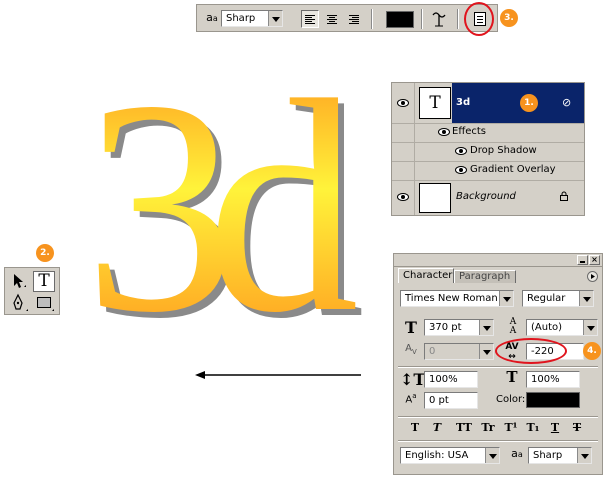 Image resolution: width=607 pixels, height=481 pixels. What do you see at coordinates (488, 197) in the screenshot?
I see `layer-row-background: Background` at bounding box center [488, 197].